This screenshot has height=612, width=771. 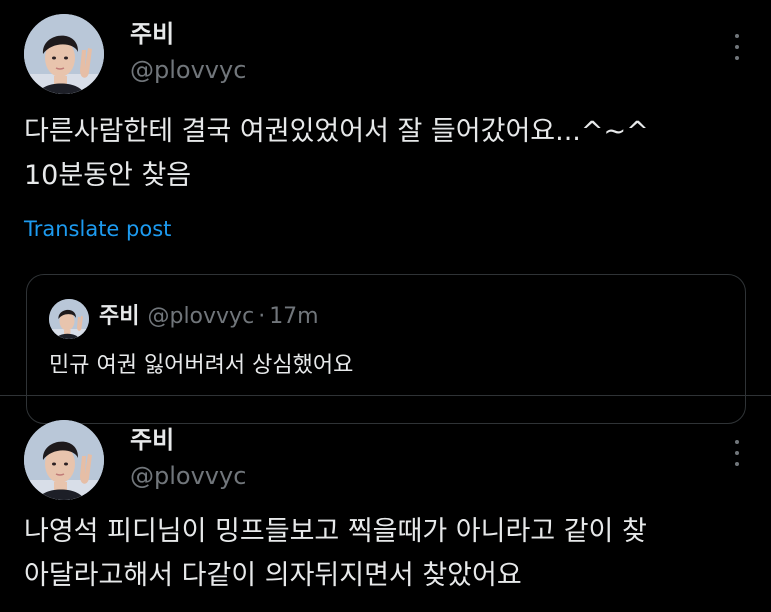 I want to click on quoted-post-header: 주비 @plovvyc · 17m, so click(x=209, y=317).